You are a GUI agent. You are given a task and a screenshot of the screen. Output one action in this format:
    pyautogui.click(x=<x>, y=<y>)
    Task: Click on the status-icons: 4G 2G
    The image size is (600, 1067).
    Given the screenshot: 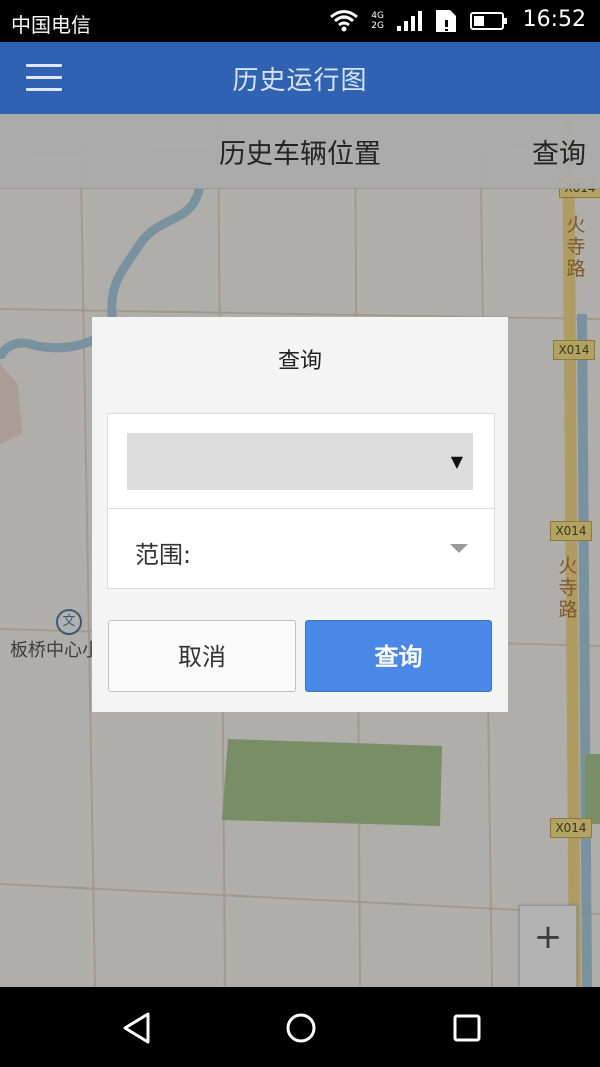 What is the action you would take?
    pyautogui.click(x=418, y=21)
    